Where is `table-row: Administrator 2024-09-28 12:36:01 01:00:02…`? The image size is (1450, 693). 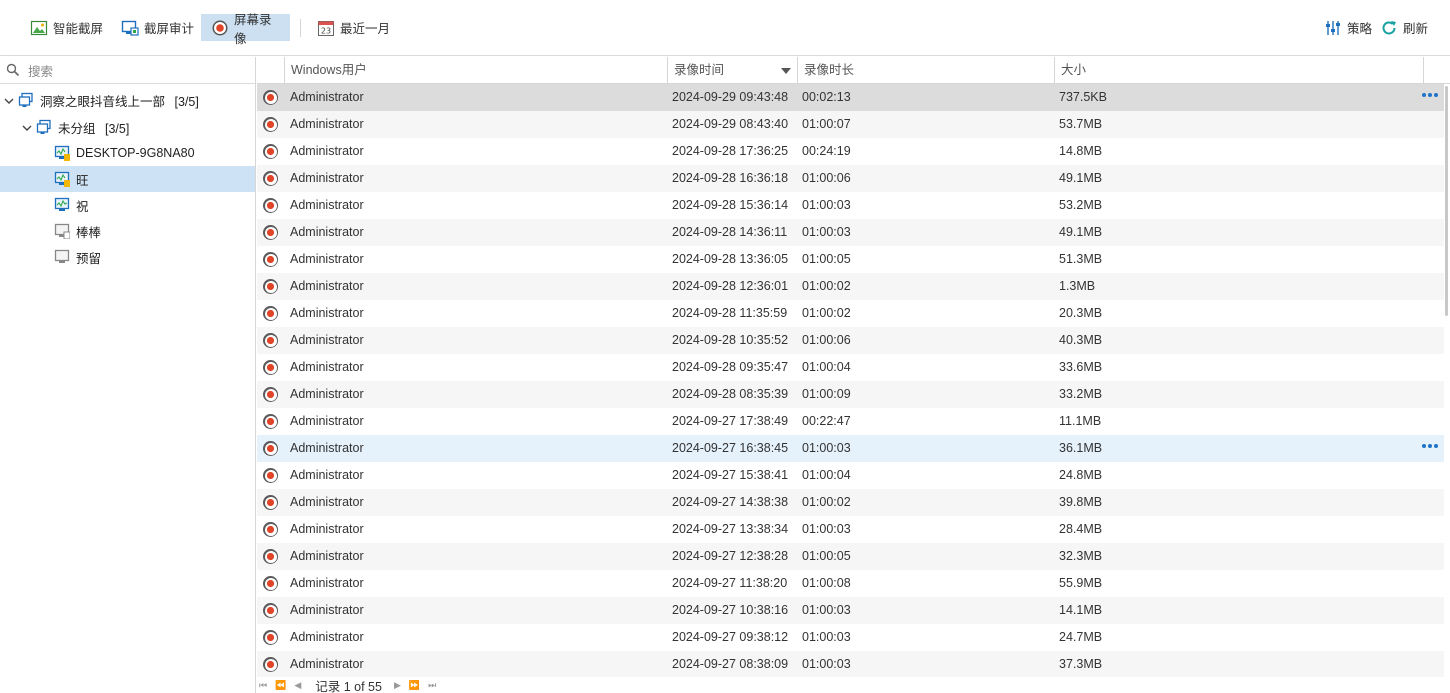 table-row: Administrator 2024-09-28 12:36:01 01:00:02… is located at coordinates (850, 286).